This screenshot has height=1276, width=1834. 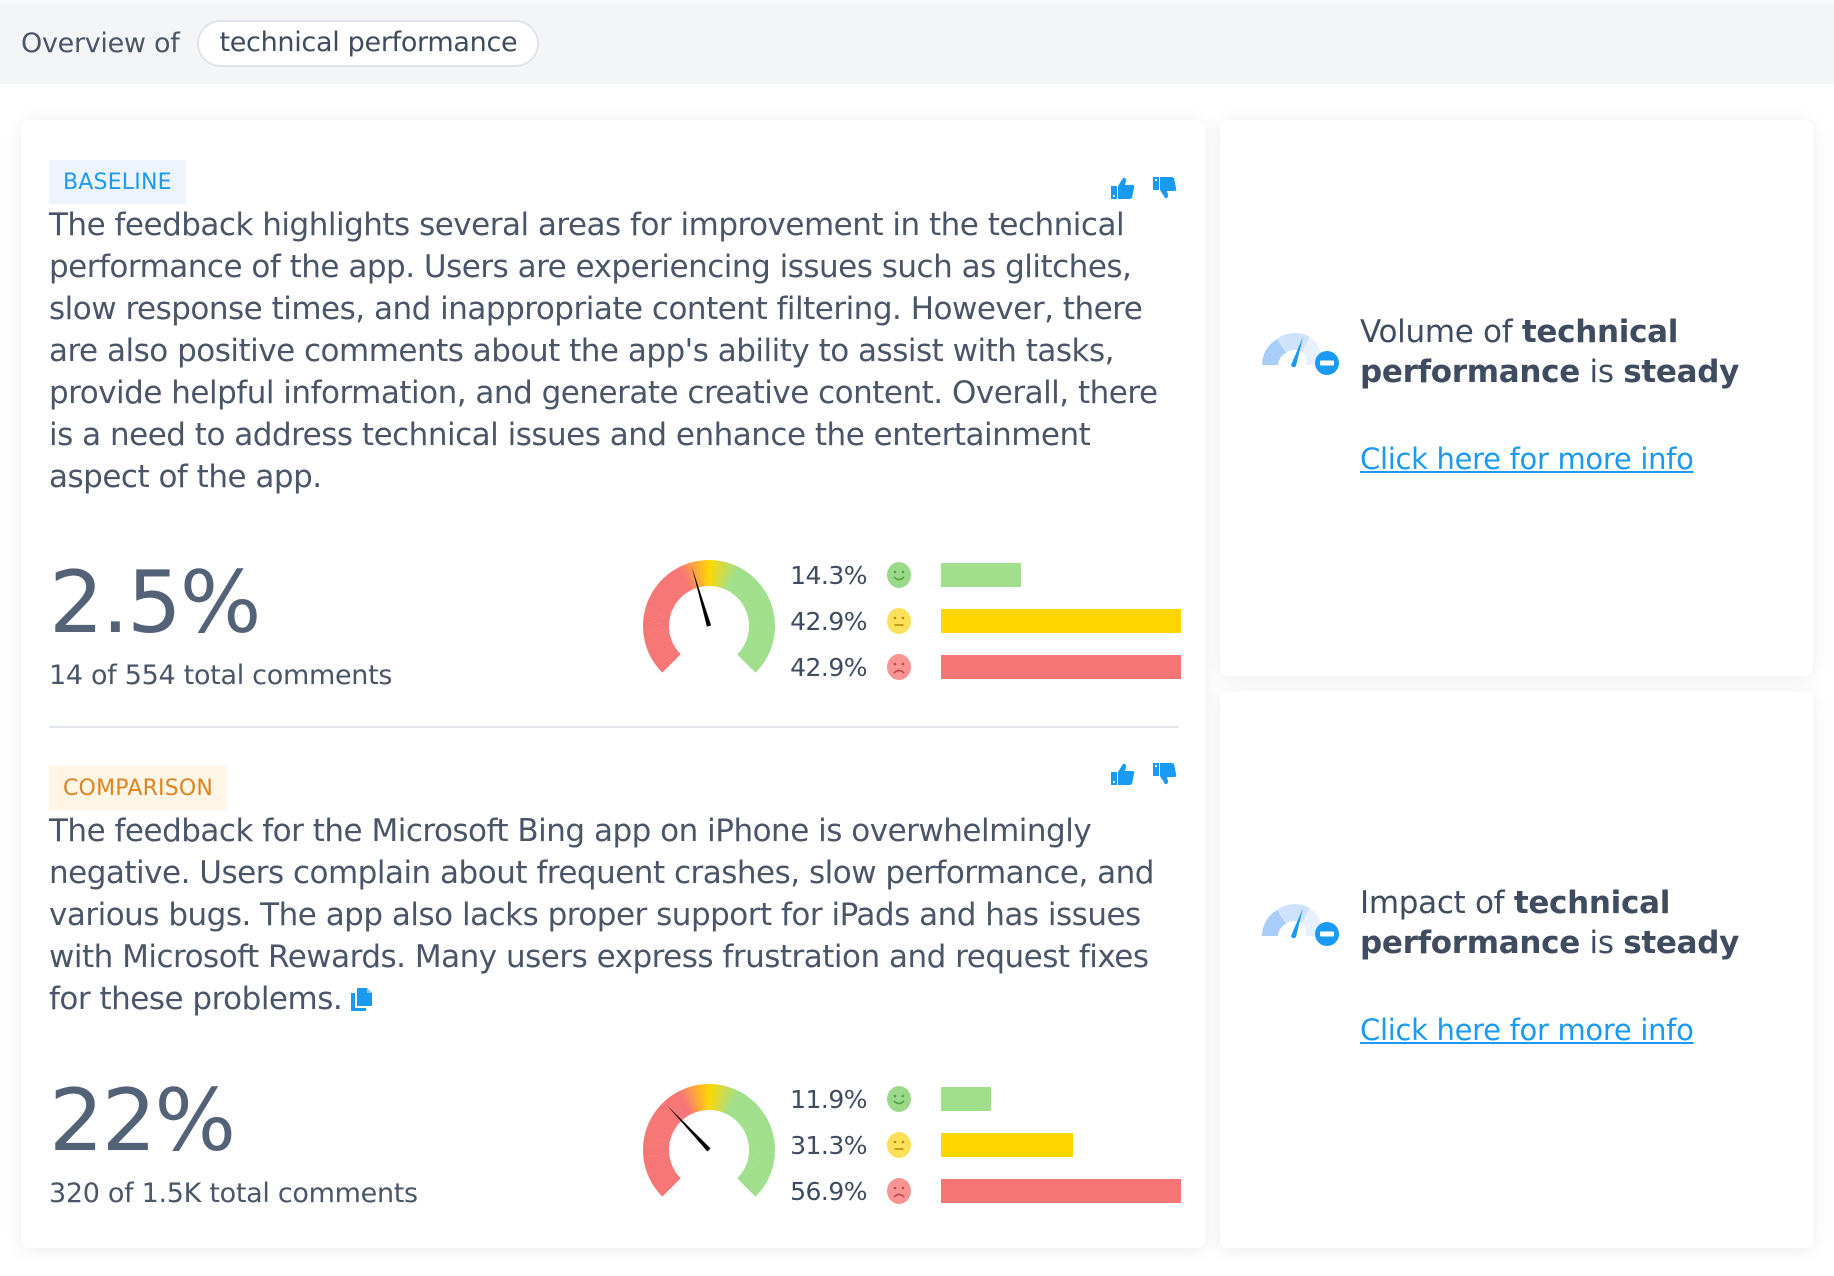 I want to click on section-divider, so click(x=614, y=727).